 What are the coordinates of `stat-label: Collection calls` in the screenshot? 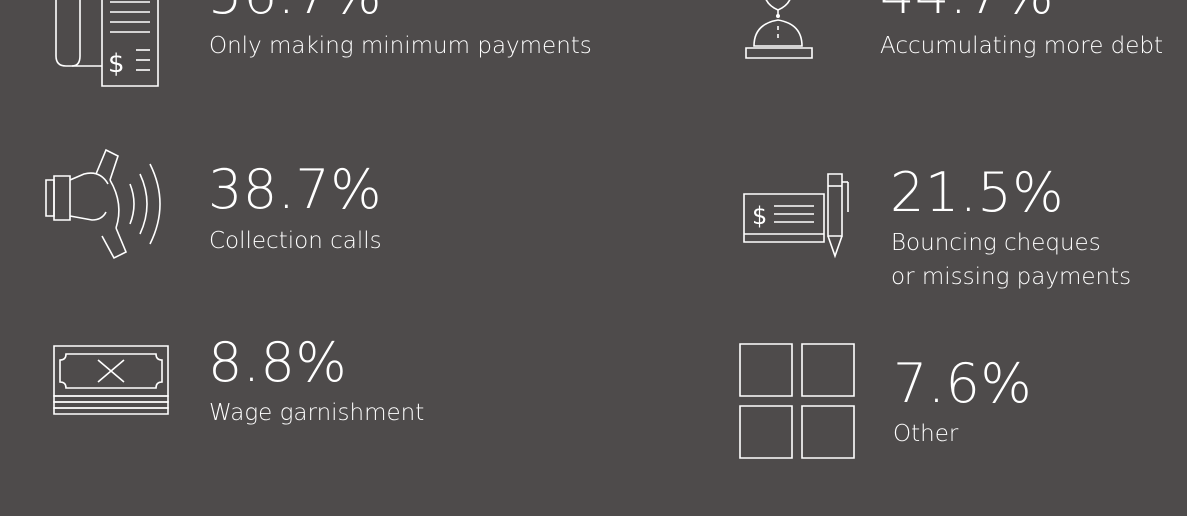 It's located at (295, 241).